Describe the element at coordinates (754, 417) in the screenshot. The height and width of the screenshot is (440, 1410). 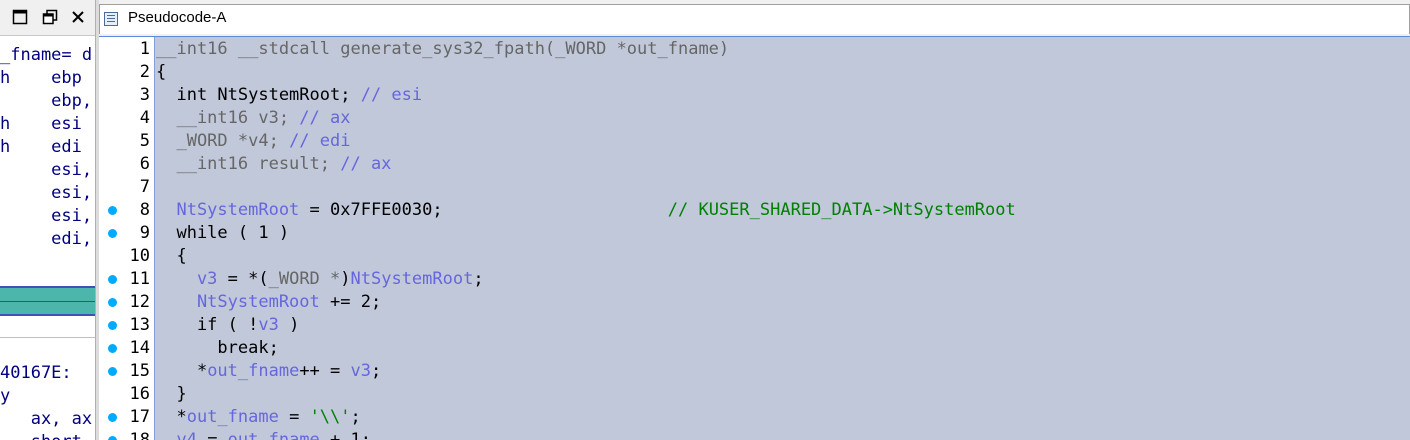
I see `code-line: 17 *out_fname = '\\';` at that location.